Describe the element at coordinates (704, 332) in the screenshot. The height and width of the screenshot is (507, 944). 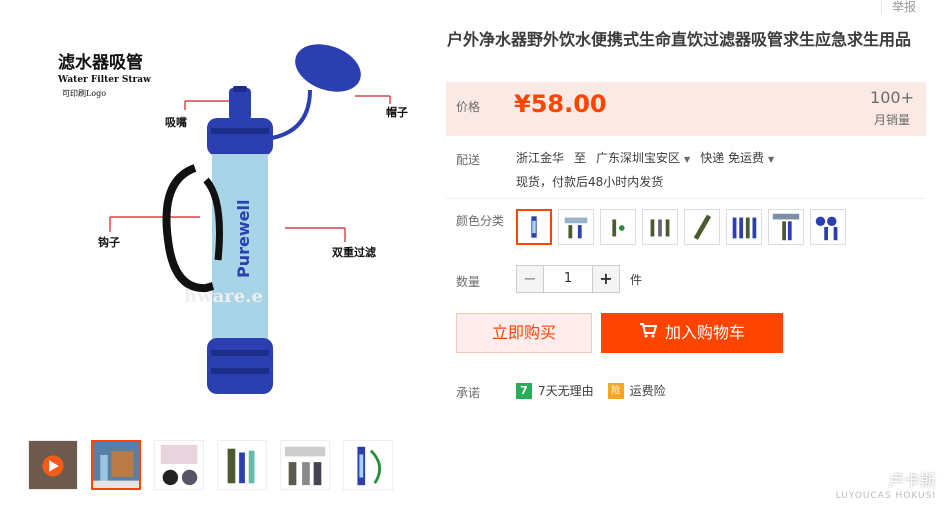
I see `add-to-cart-label: 加入购物车` at that location.